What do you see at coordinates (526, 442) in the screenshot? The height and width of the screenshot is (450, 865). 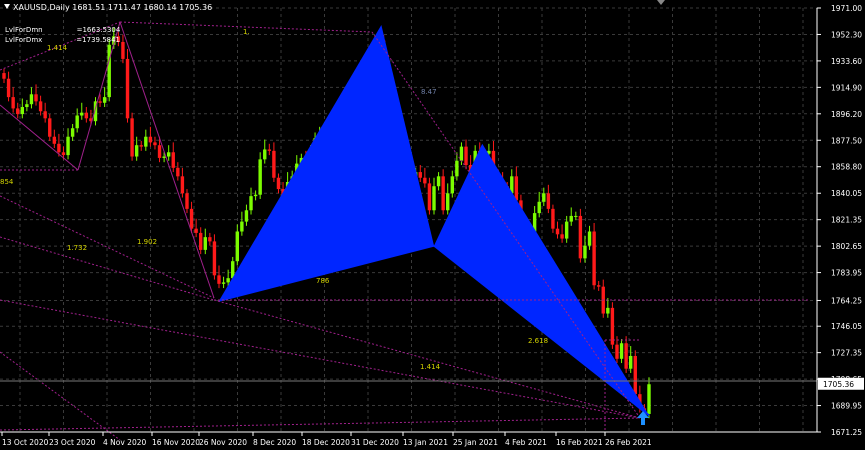 I see `x-tick-label: 4 Feb 2021` at bounding box center [526, 442].